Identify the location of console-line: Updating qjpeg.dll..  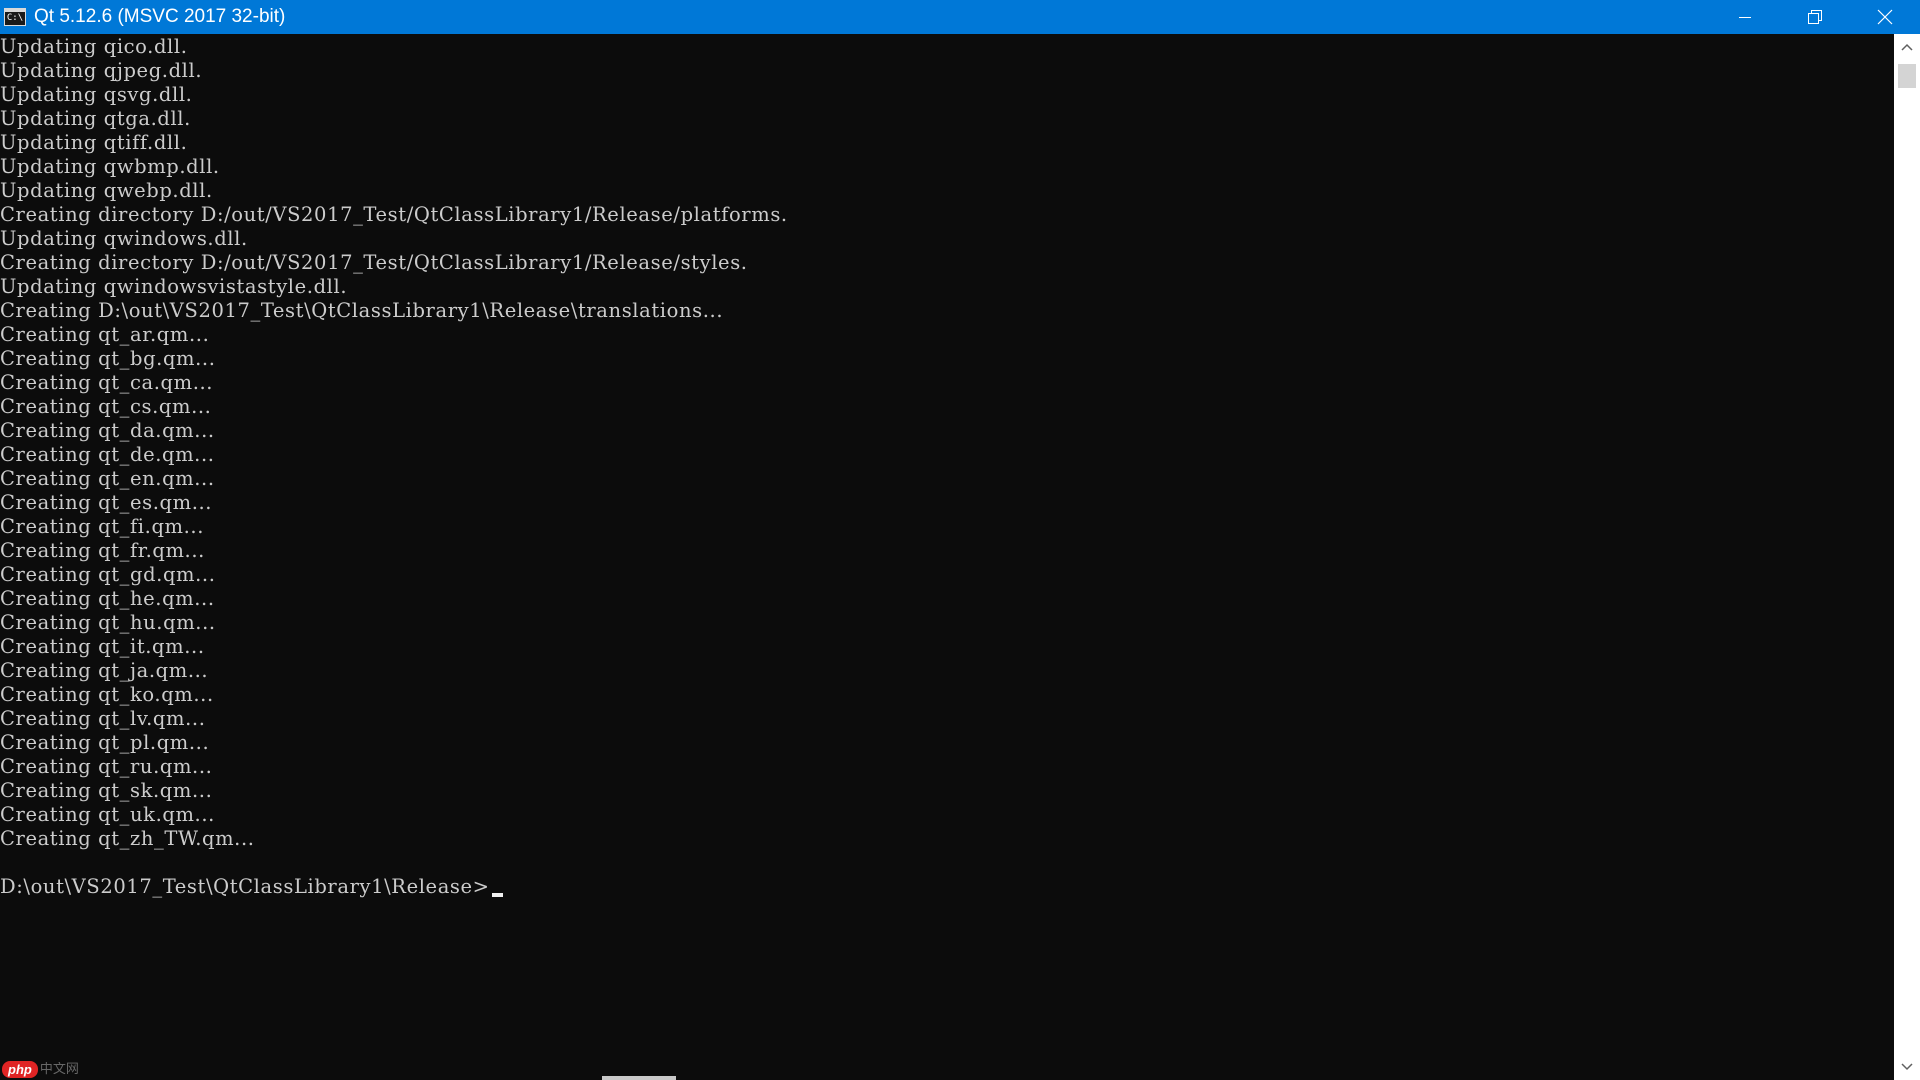
(101, 70).